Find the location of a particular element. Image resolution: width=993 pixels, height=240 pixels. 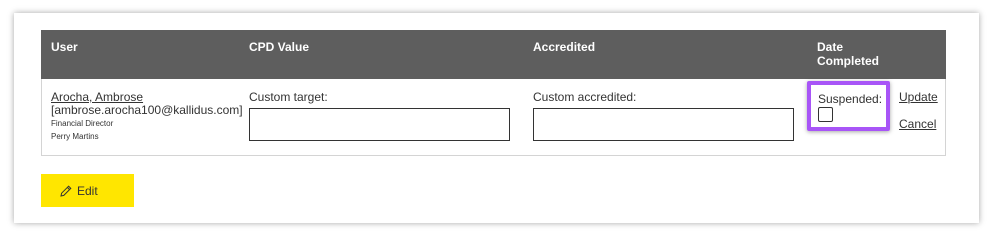

header-date-completed-line2: Completed is located at coordinates (848, 61).